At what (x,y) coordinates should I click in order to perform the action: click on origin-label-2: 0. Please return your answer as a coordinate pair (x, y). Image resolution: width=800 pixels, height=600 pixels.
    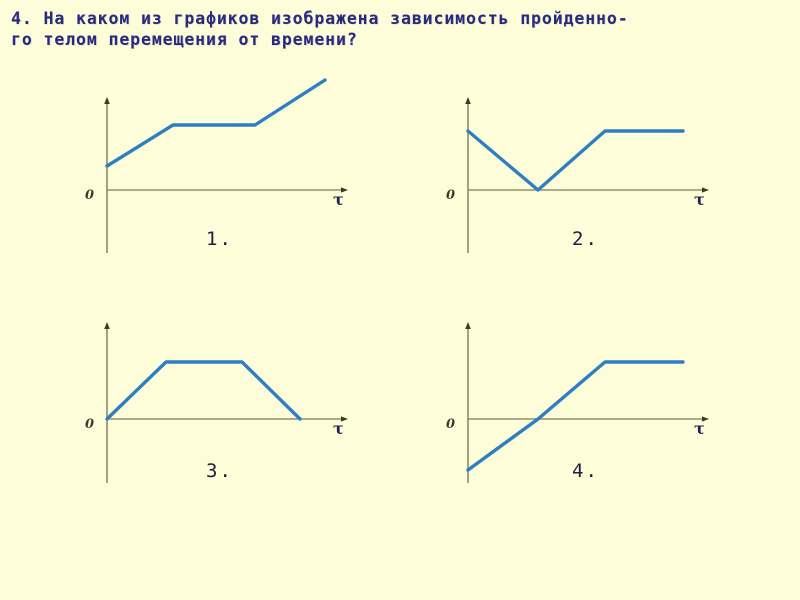
    Looking at the image, I should click on (451, 195).